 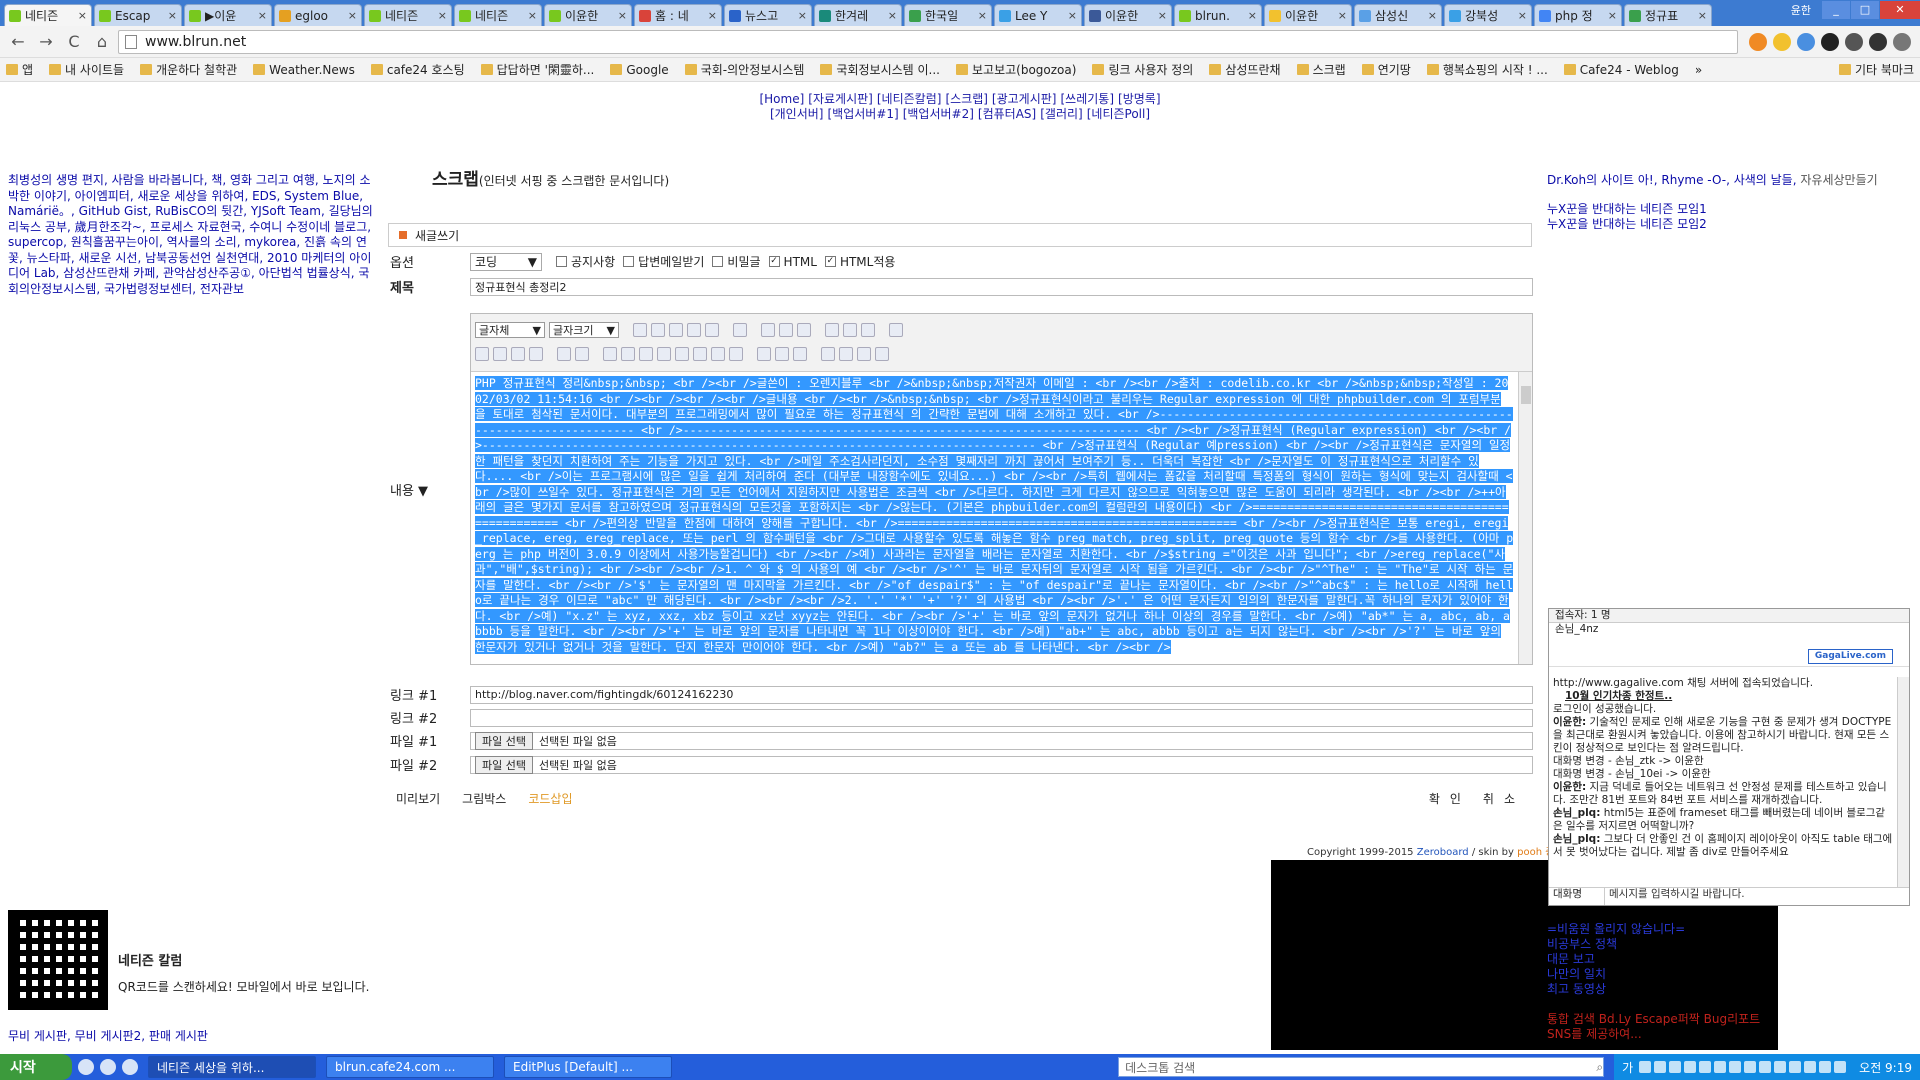 I want to click on strike-icon, so click(x=536, y=354).